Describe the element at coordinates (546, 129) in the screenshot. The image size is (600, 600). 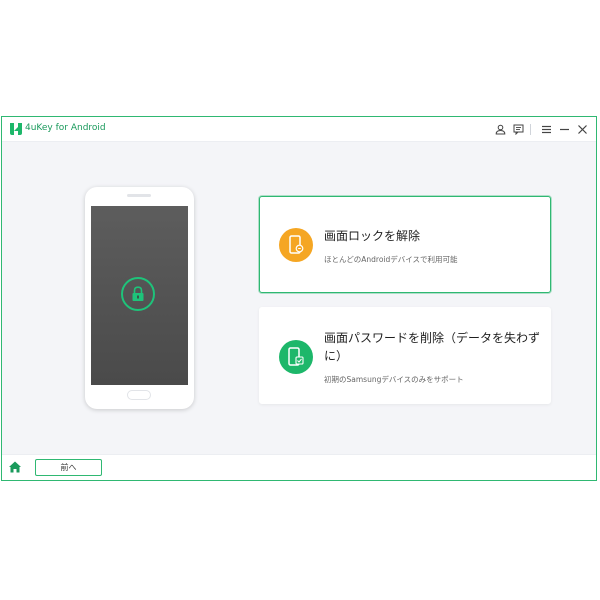
I see `menu-icon` at that location.